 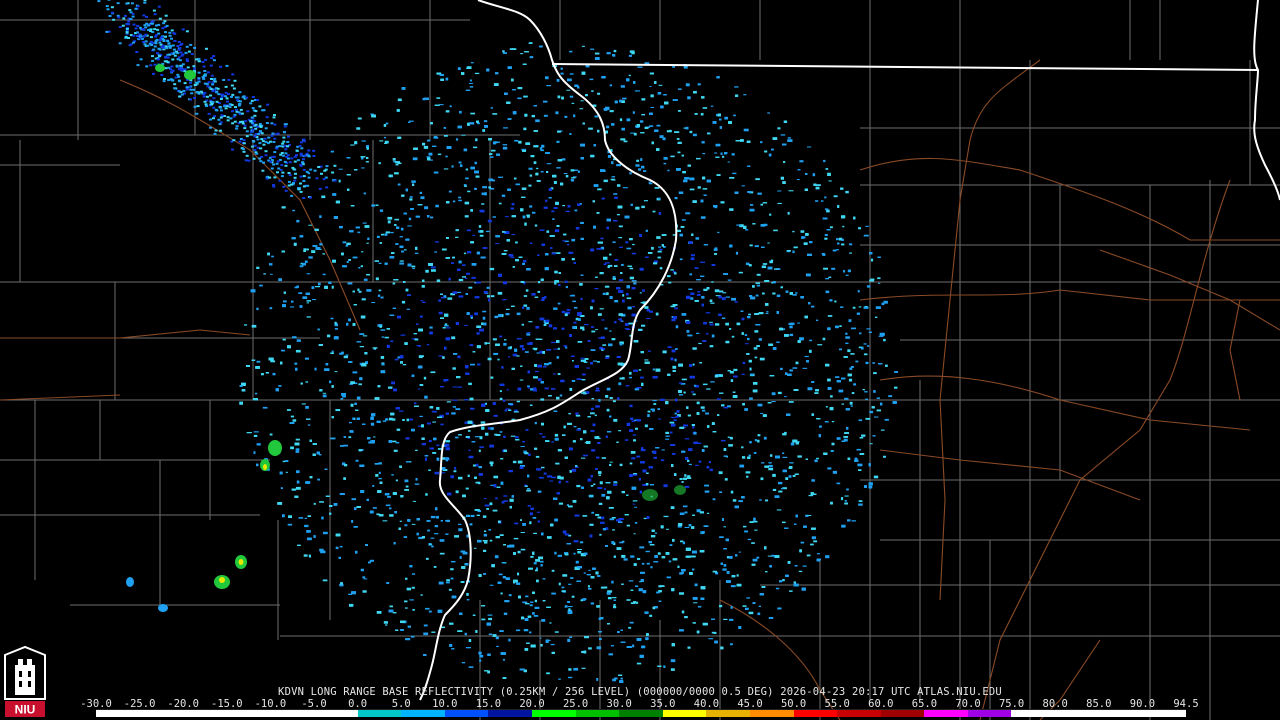 What do you see at coordinates (25, 710) in the screenshot?
I see `niu-logo-text: NIU` at bounding box center [25, 710].